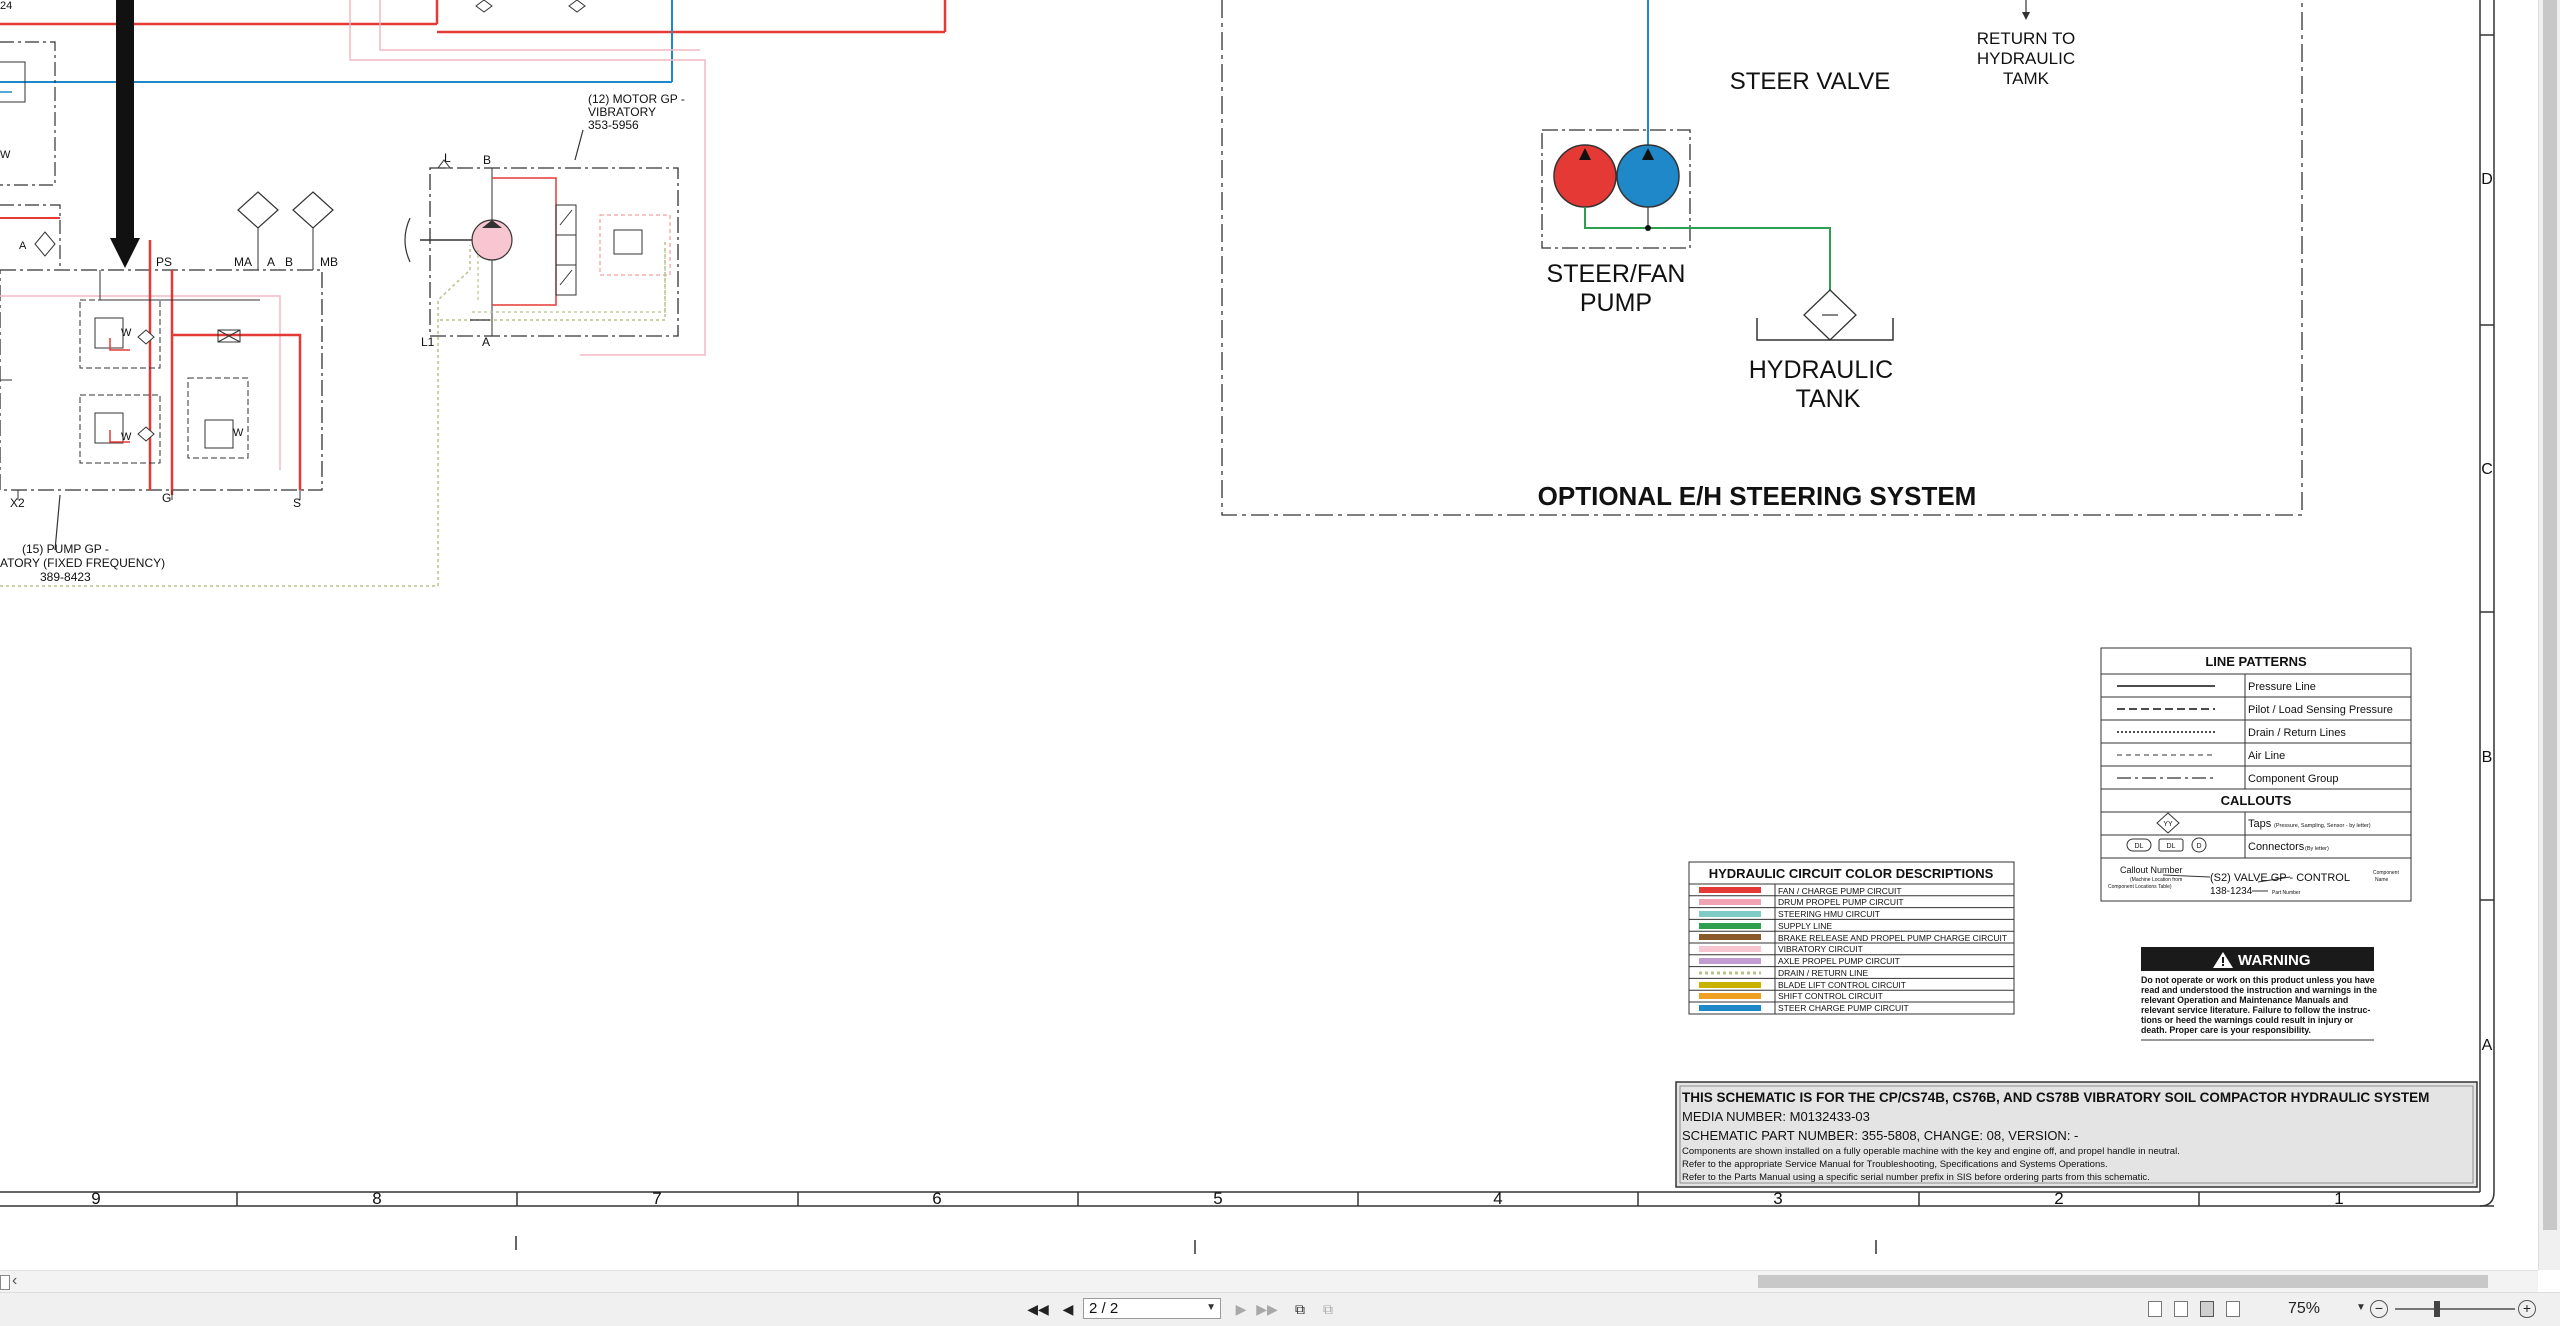 This screenshot has width=2560, height=1326. I want to click on viewer-toolbar: ◀◀ ◀ 2 / 2 ▼ ▶ ▶▶ ⧉ ⧉ 75% ▼ − +, so click(1280, 1309).